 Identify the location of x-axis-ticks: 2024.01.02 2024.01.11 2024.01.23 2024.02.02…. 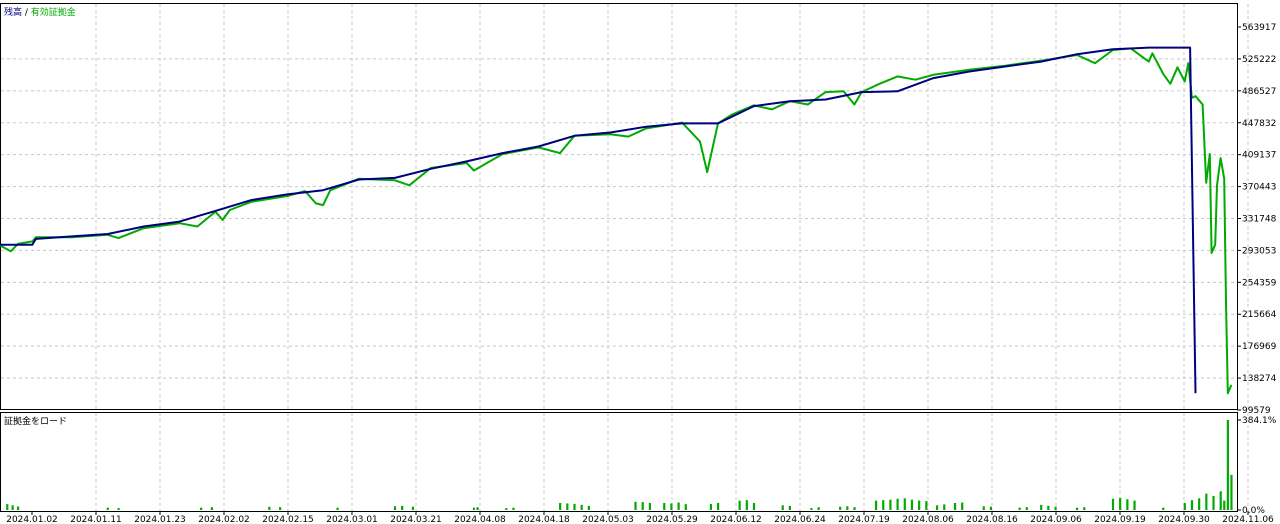
(640, 517).